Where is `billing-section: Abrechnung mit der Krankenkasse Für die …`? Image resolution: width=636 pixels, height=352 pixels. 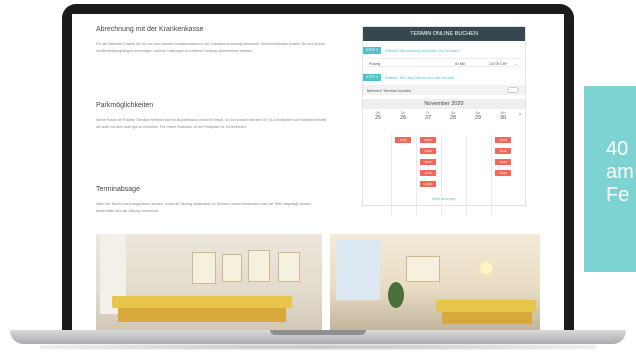
billing-section: Abrechnung mit der Krankenkasse Für die … is located at coordinates (212, 40).